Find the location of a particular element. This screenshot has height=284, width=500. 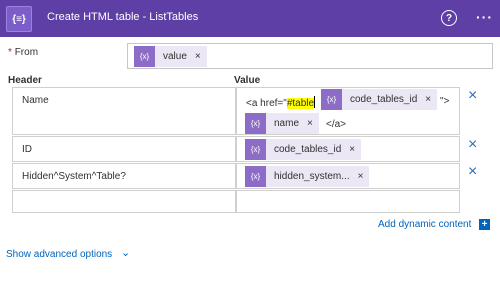

value-token-name: {x} name × is located at coordinates (282, 123).